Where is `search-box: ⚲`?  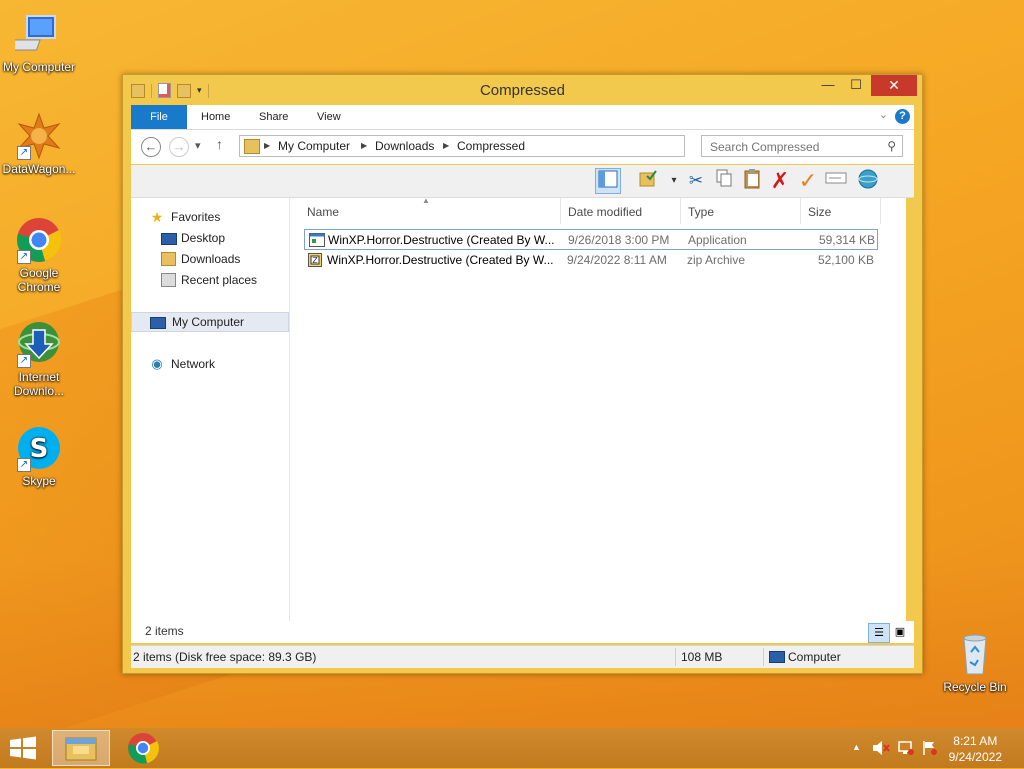
search-box: ⚲ is located at coordinates (802, 146).